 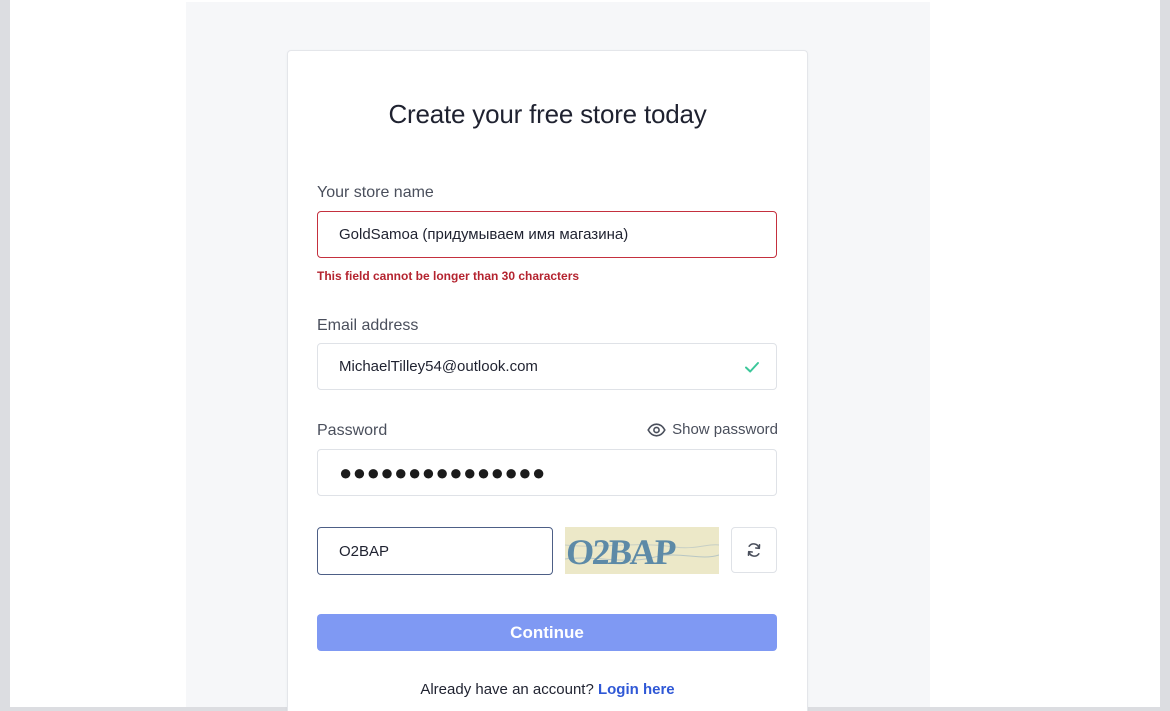 I want to click on check-icon, so click(x=752, y=367).